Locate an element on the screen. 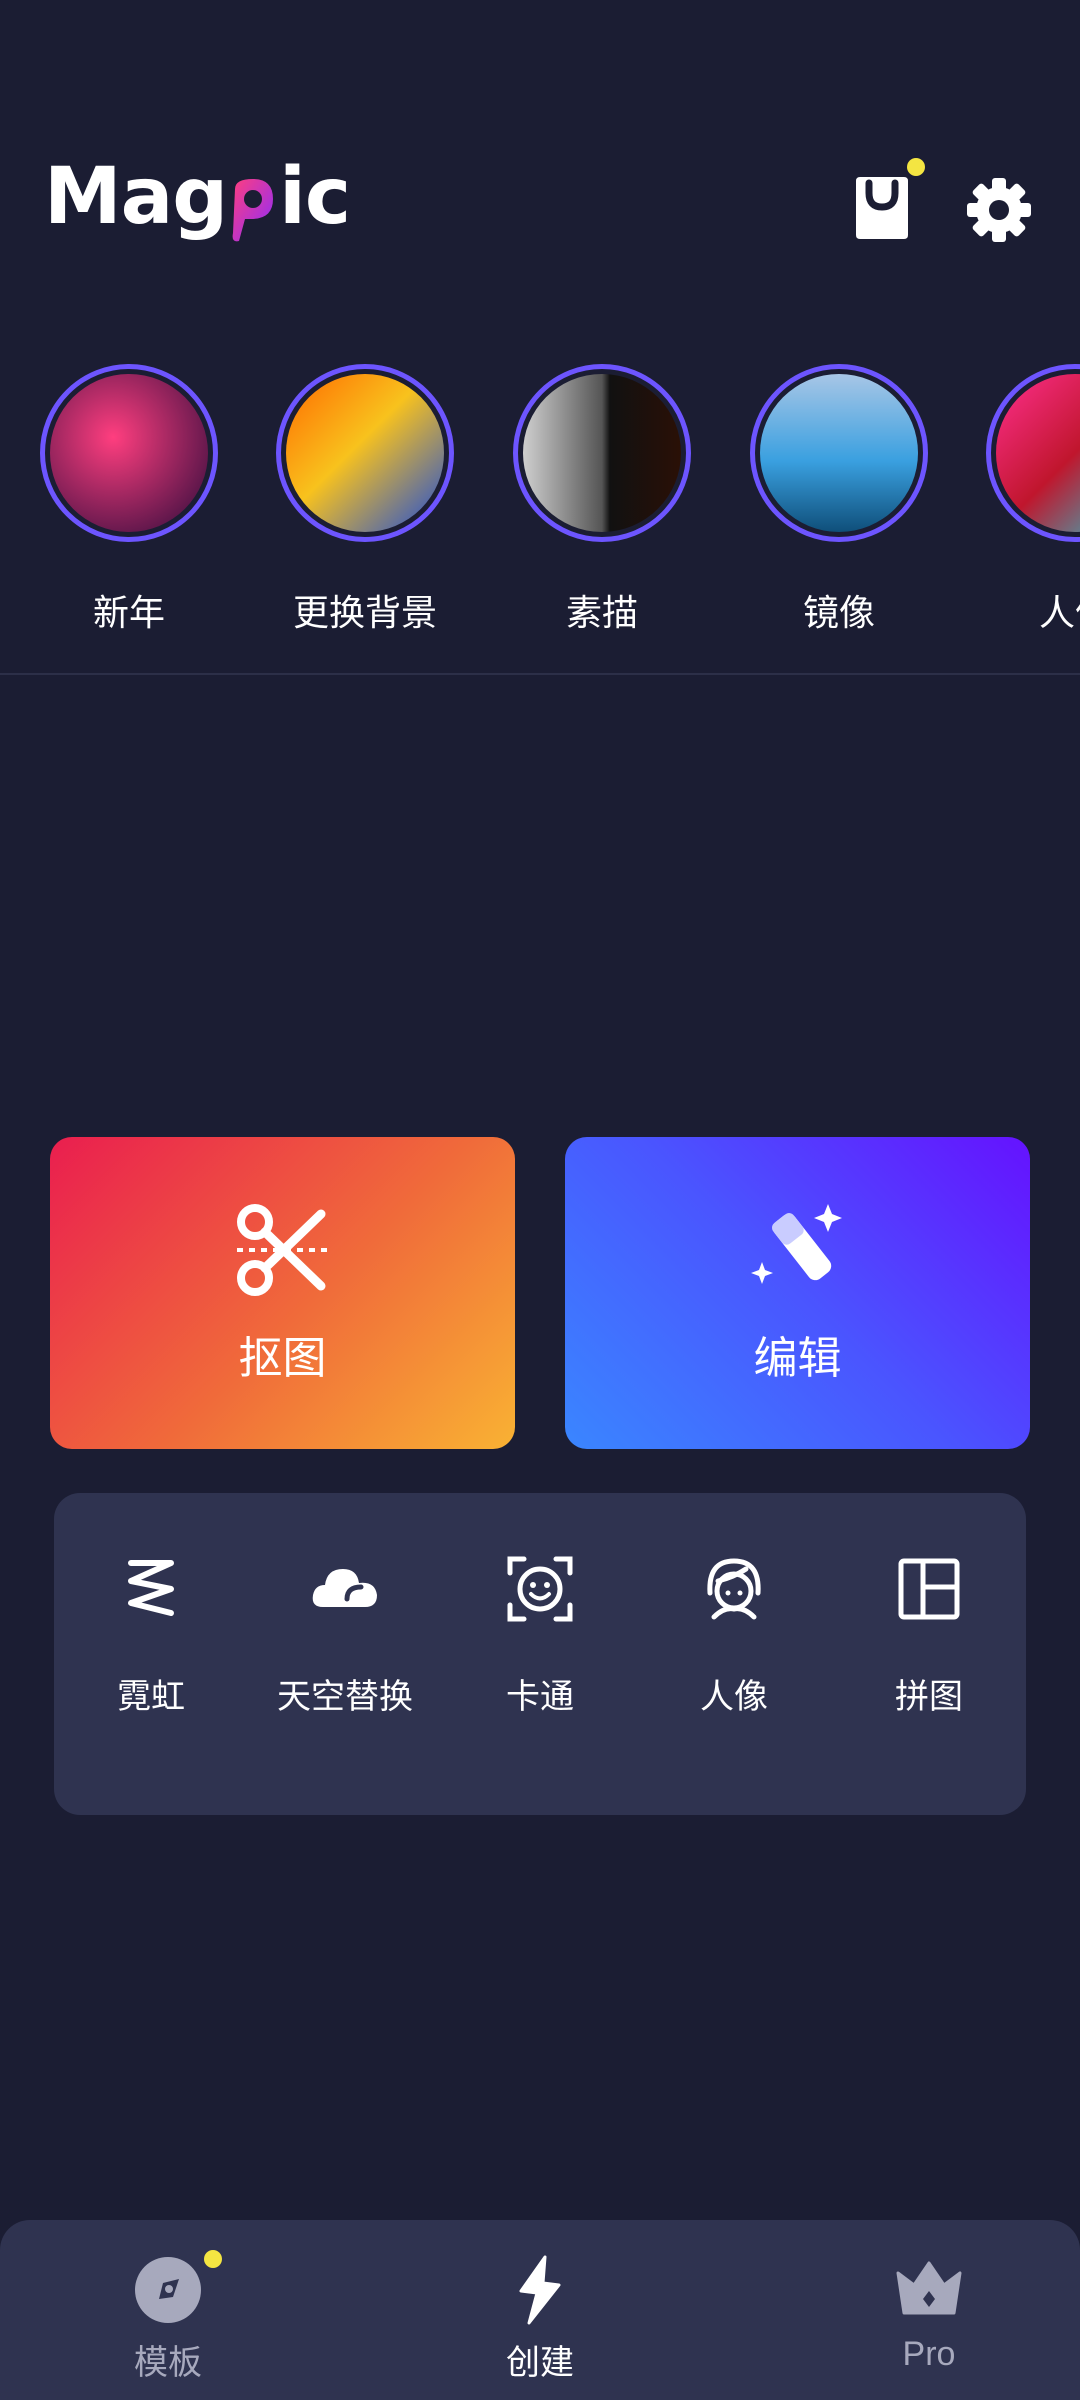 The image size is (1080, 2400). edit-label: 编辑 is located at coordinates (797, 1358).